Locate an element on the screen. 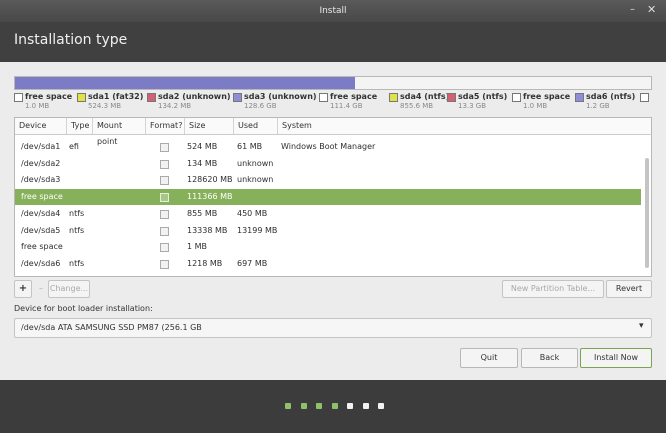 The image size is (666, 433). revert-button: Revert is located at coordinates (629, 289).